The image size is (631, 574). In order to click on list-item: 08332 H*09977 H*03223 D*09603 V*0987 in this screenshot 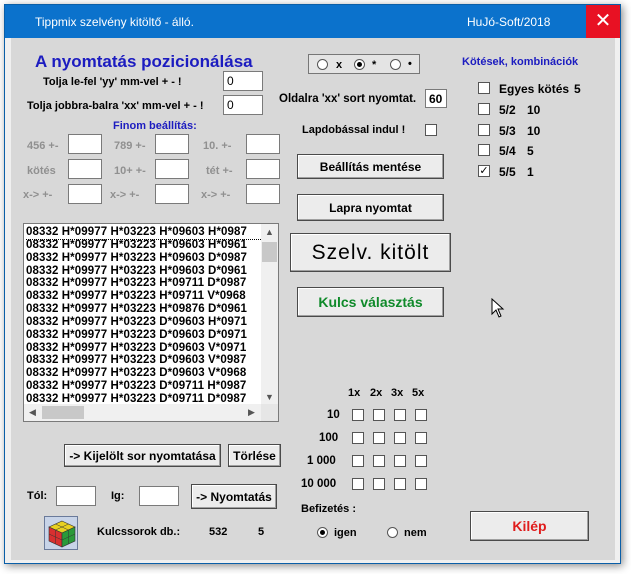, I will do `click(145, 360)`.